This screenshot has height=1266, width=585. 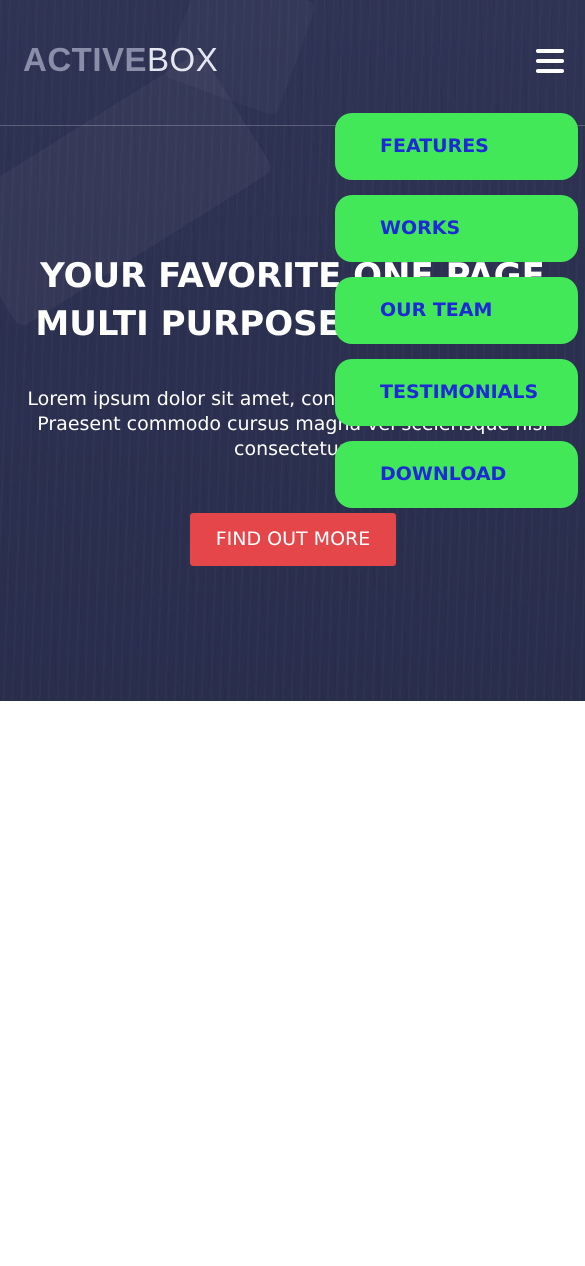 I want to click on nav-item-label: OUR TEAM, so click(x=436, y=310).